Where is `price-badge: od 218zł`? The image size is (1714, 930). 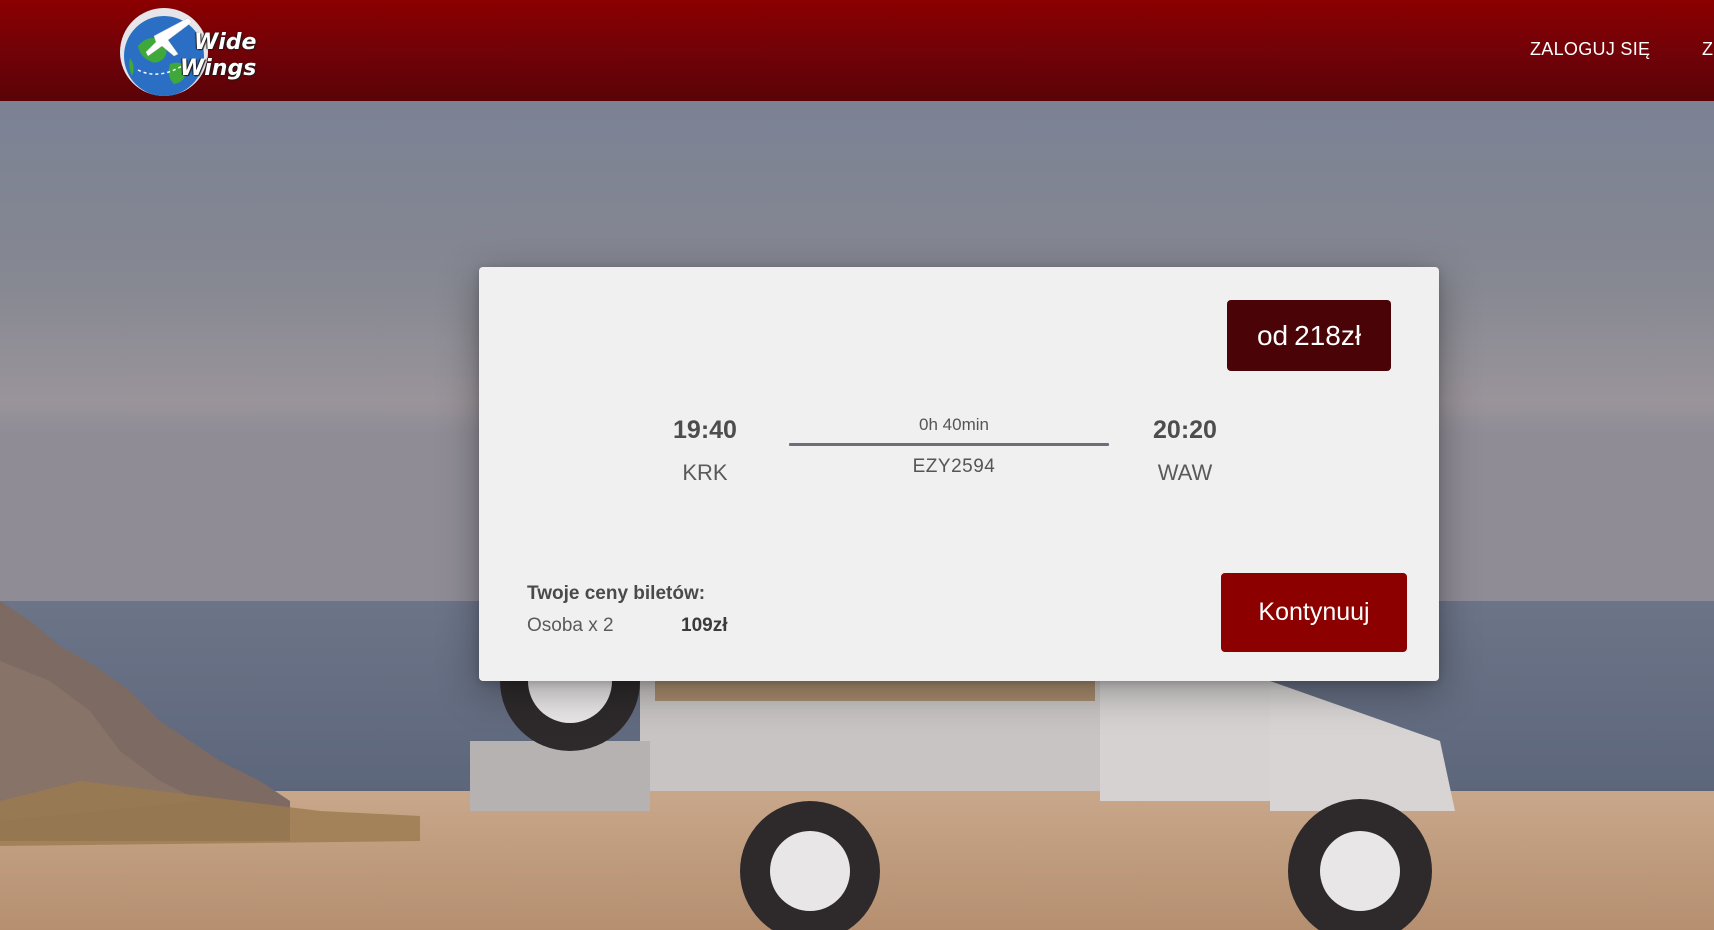 price-badge: od 218zł is located at coordinates (1309, 335).